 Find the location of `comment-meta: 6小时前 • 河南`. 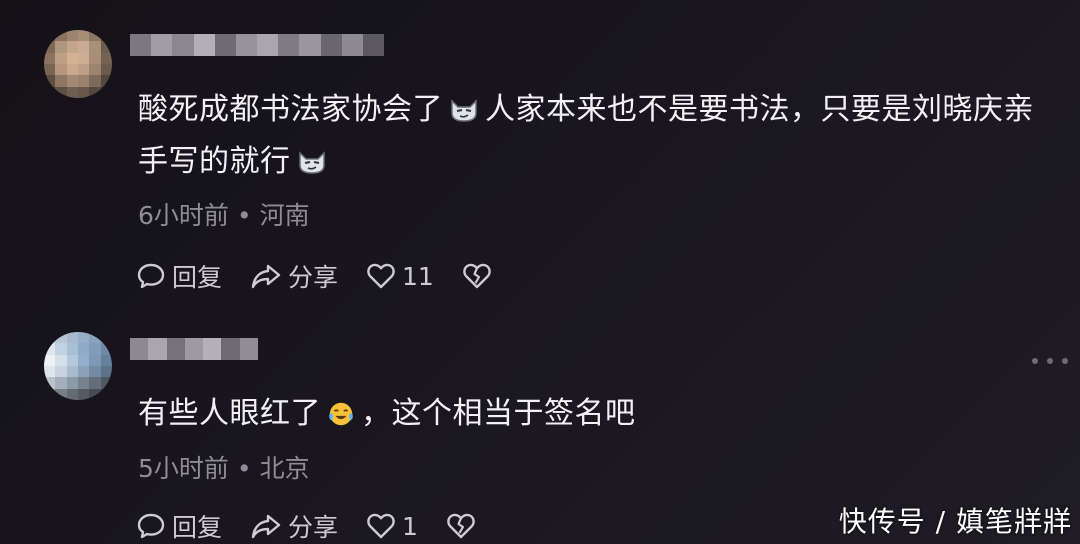

comment-meta: 6小时前 • 河南 is located at coordinates (224, 214).